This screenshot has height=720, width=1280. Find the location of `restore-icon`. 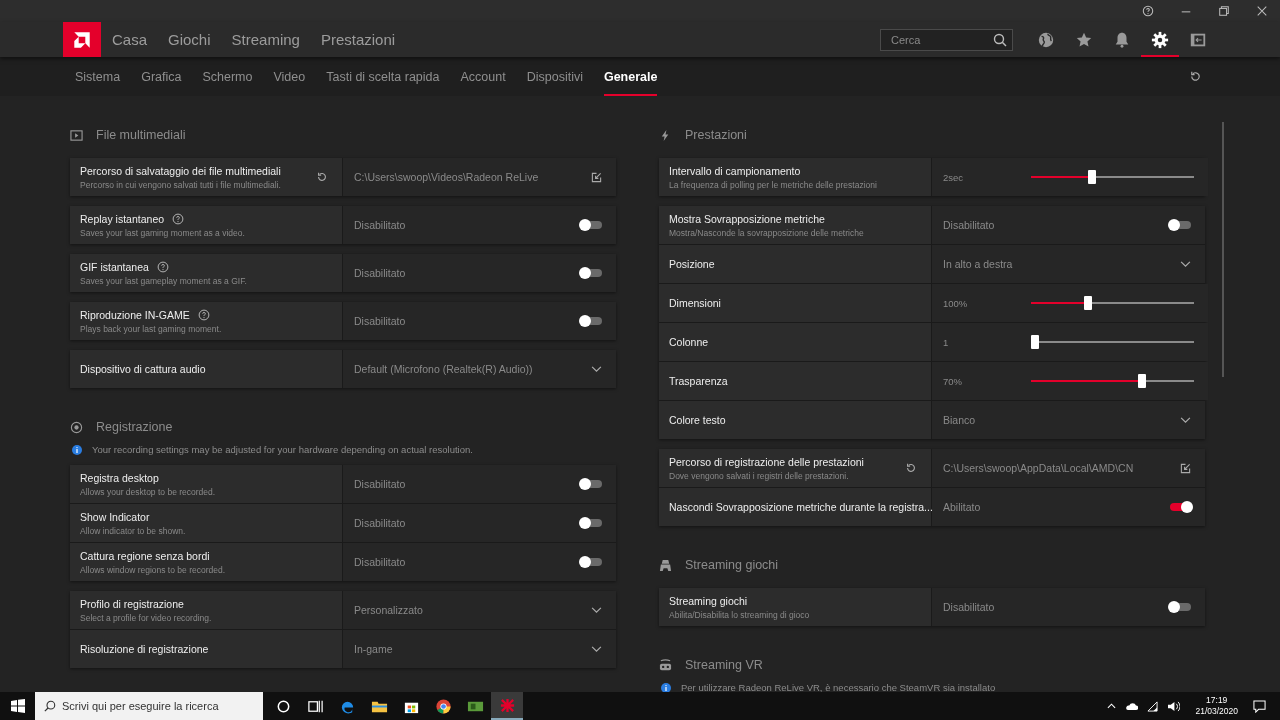

restore-icon is located at coordinates (1224, 11).